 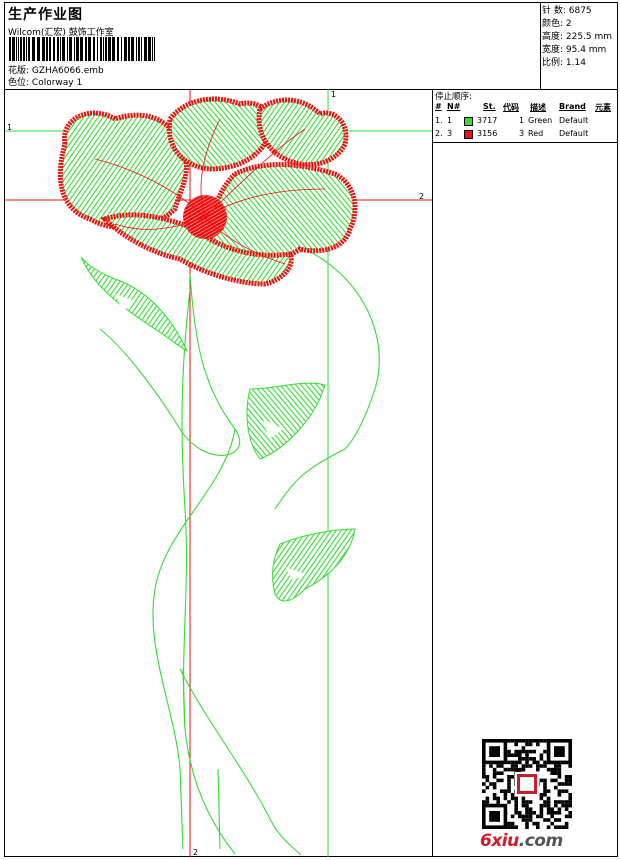 What do you see at coordinates (432, 472) in the screenshot?
I see `panel-divider` at bounding box center [432, 472].